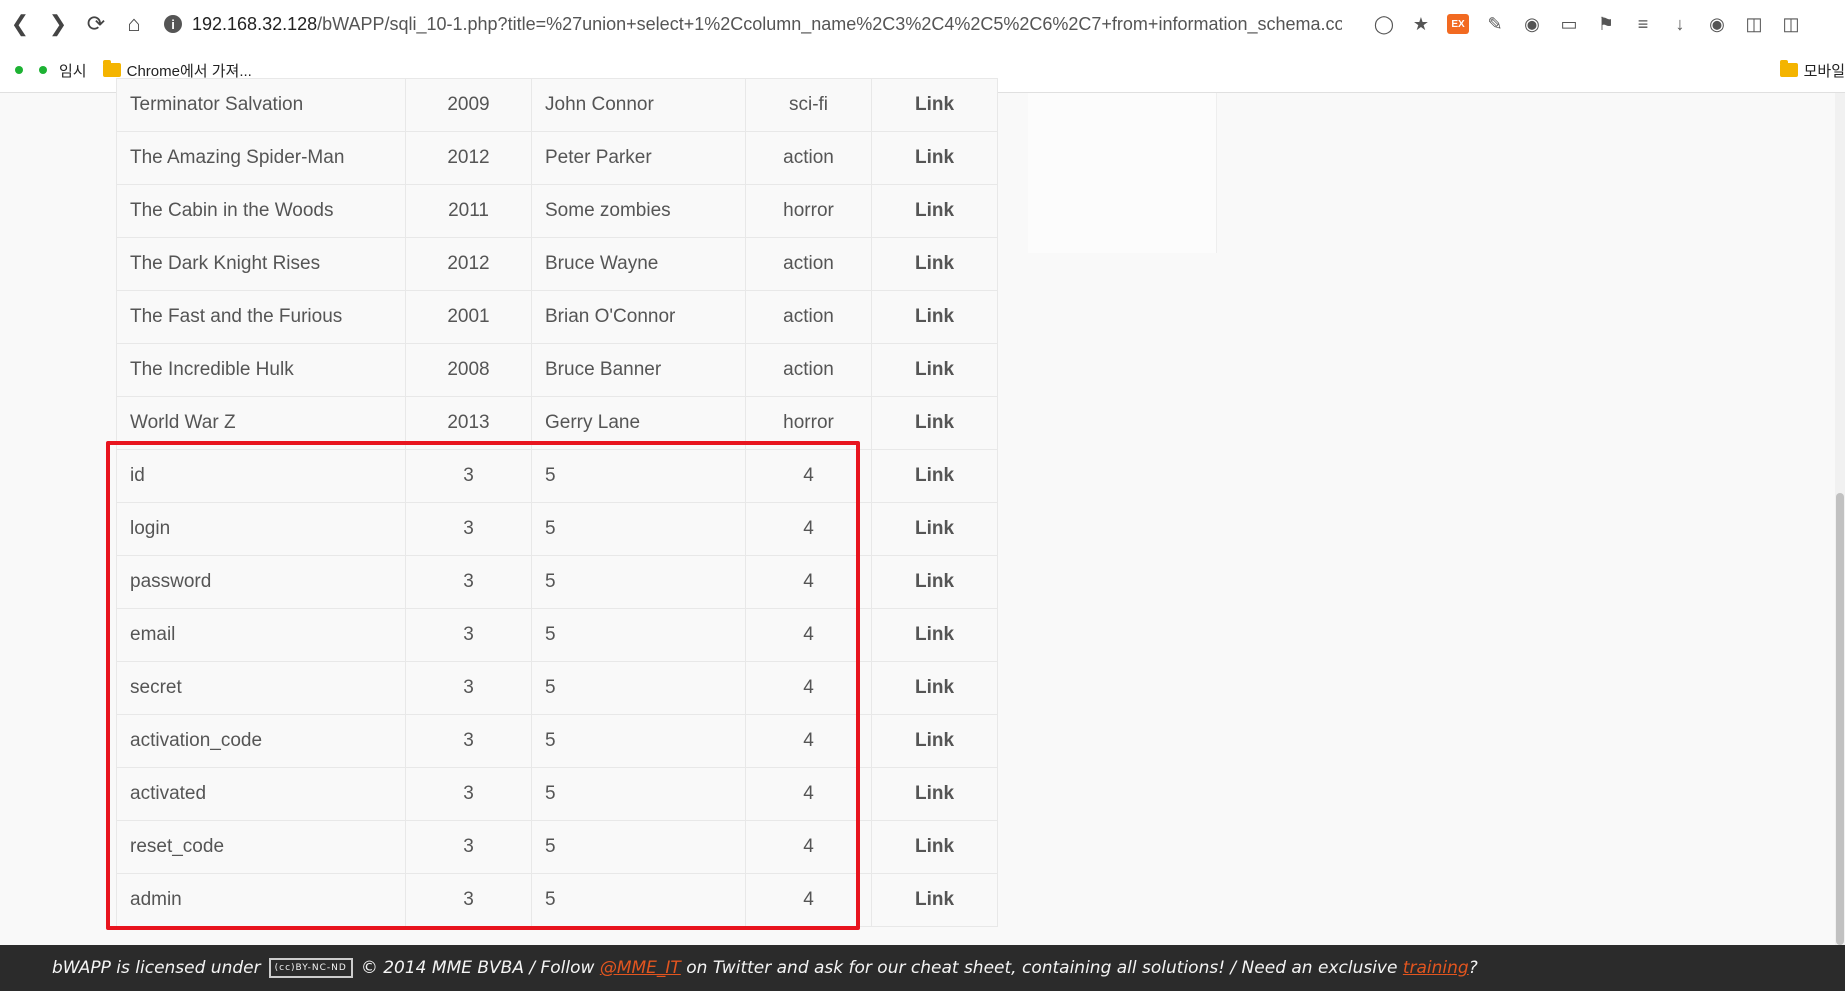 This screenshot has width=1845, height=991. Describe the element at coordinates (1384, 24) in the screenshot. I see `shield-icon: ◯` at that location.